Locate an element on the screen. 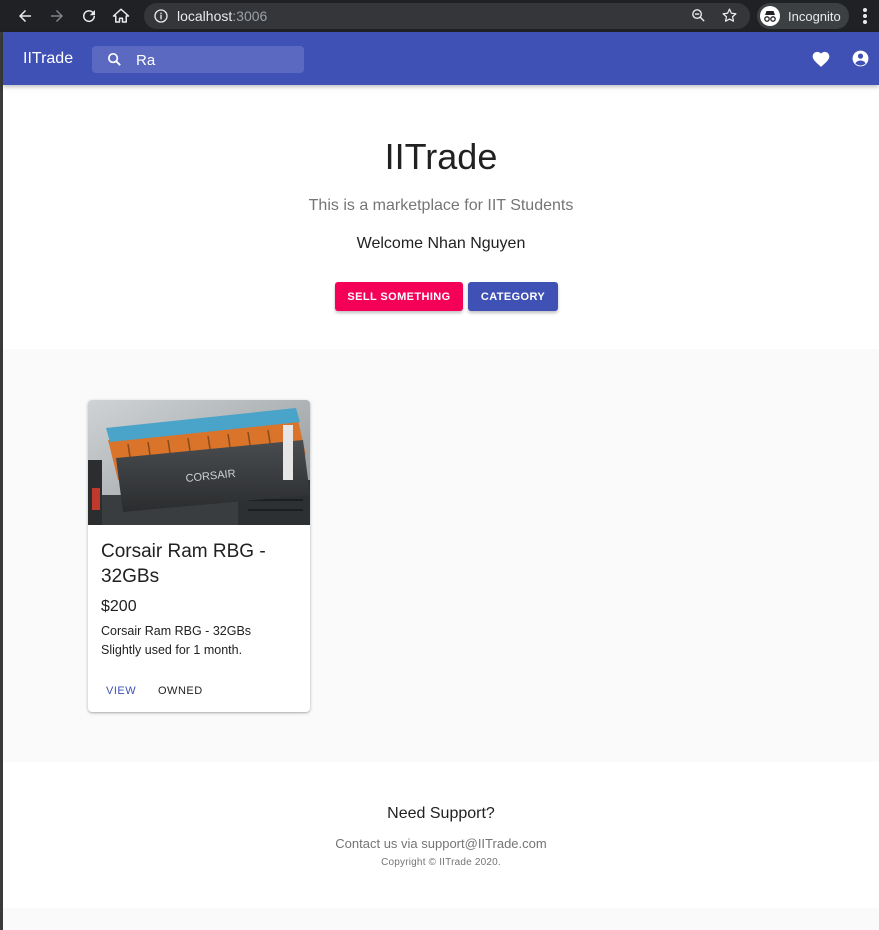 This screenshot has height=930, width=879. url-host: localhost is located at coordinates (205, 16).